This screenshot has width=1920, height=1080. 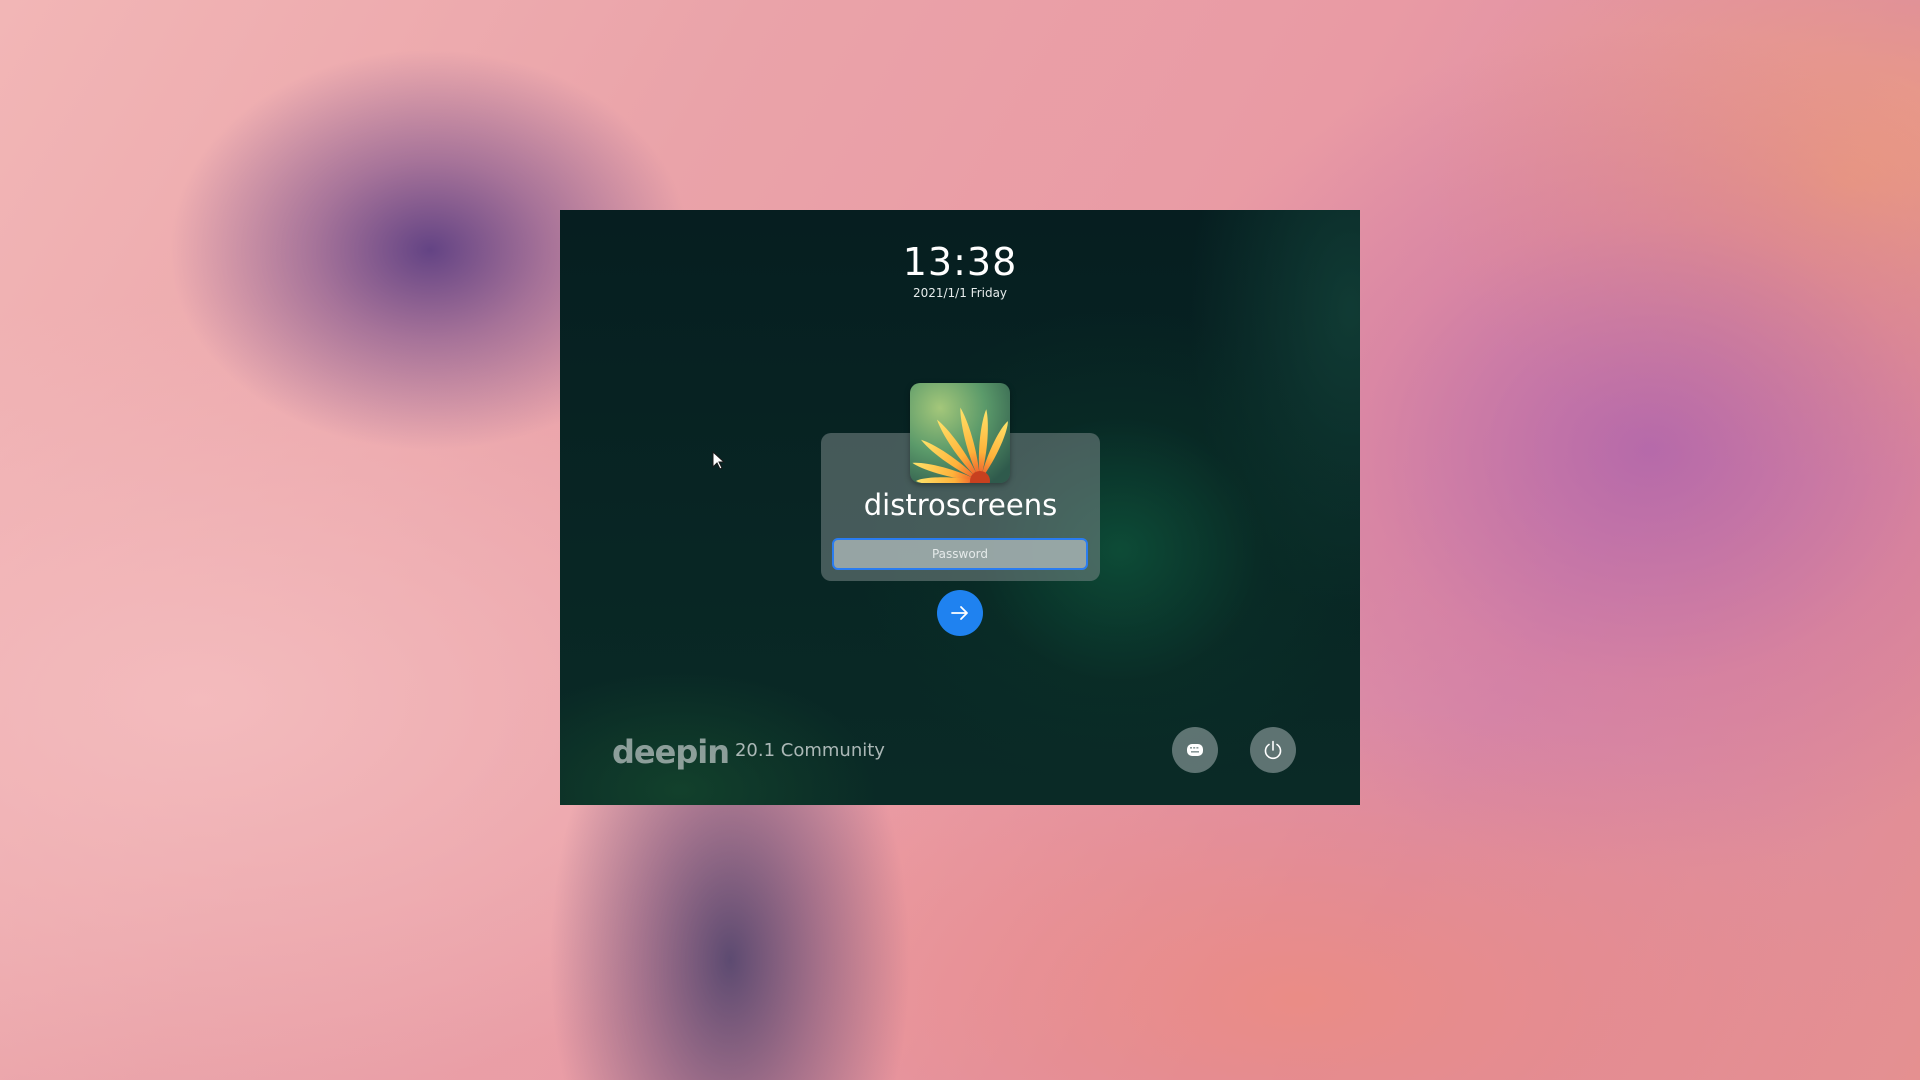 I want to click on user-avatar, so click(x=960, y=433).